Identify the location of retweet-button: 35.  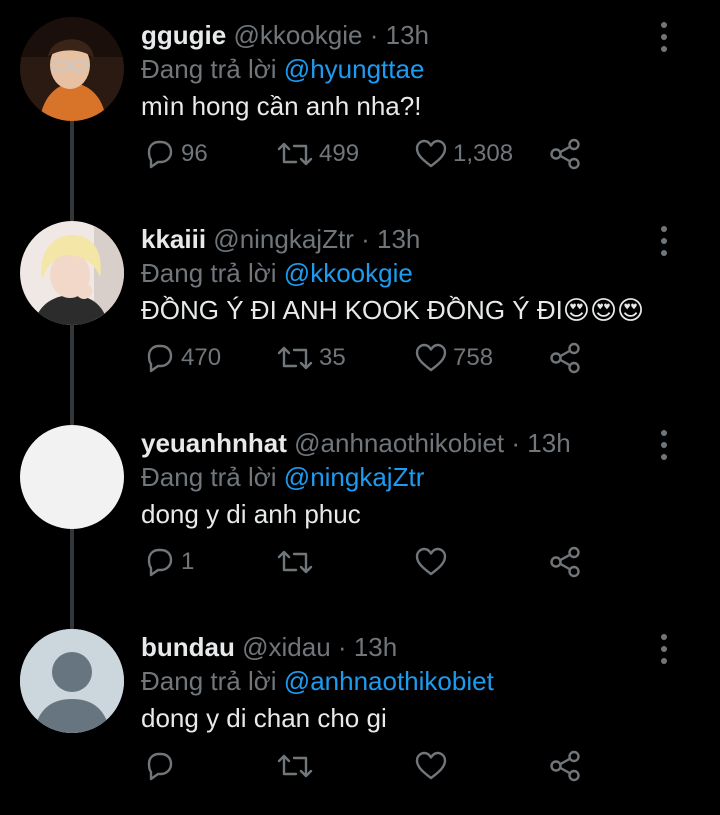
(310, 358).